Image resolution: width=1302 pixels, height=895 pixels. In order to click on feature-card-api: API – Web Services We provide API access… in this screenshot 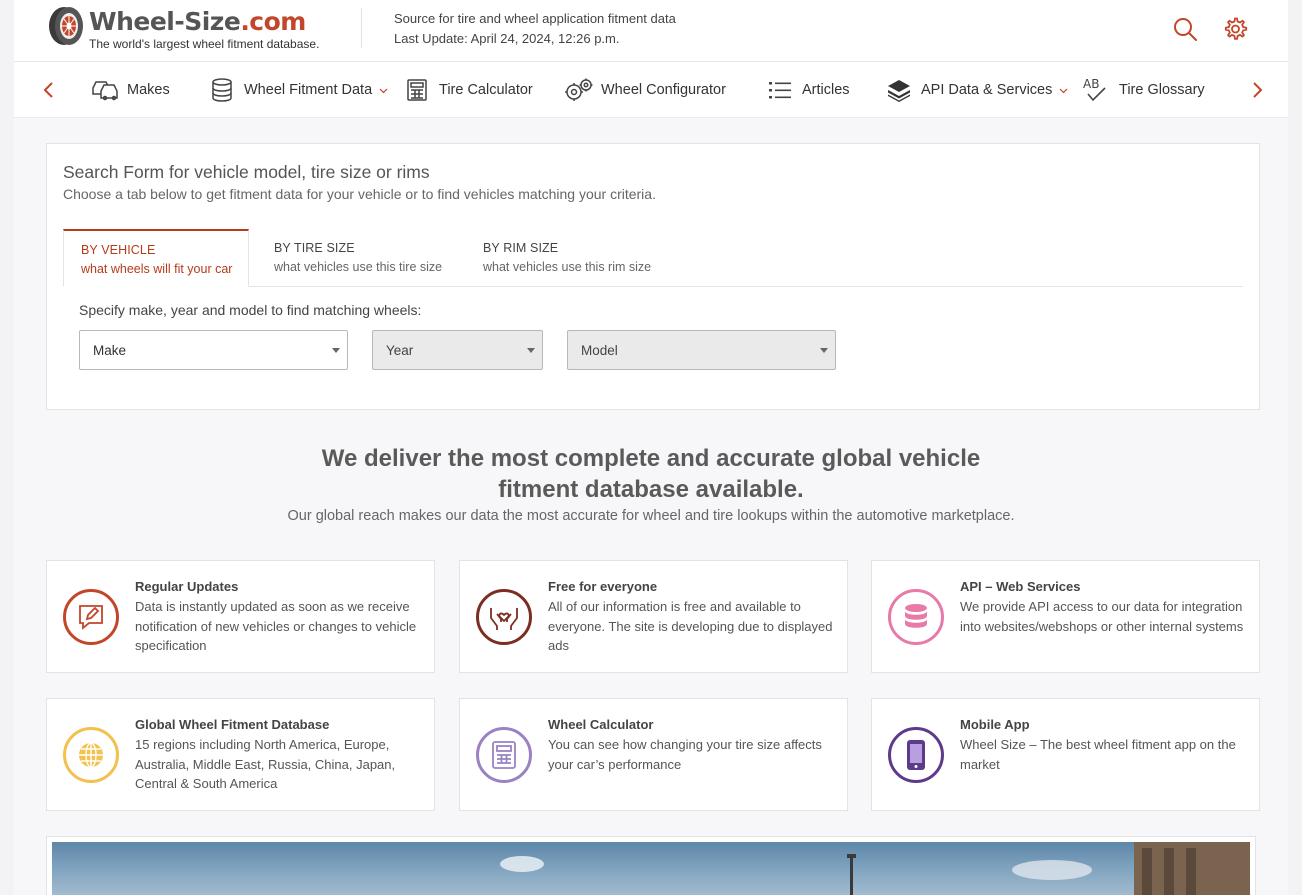, I will do `click(1065, 616)`.